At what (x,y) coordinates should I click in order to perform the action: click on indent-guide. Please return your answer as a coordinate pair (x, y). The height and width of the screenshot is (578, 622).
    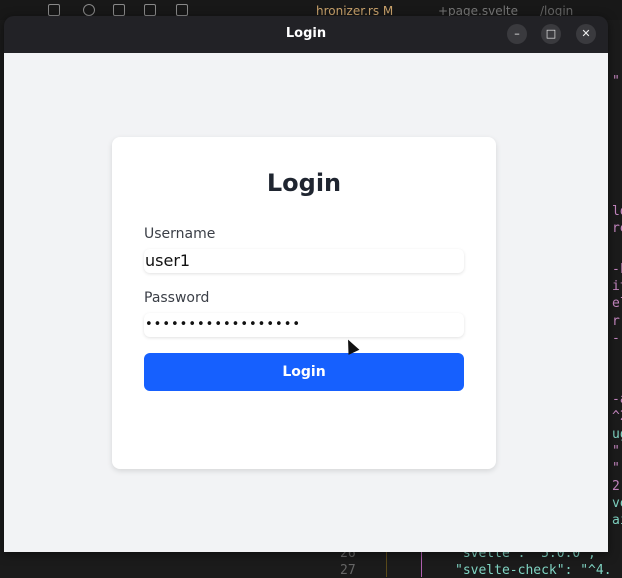
    Looking at the image, I should click on (421, 564).